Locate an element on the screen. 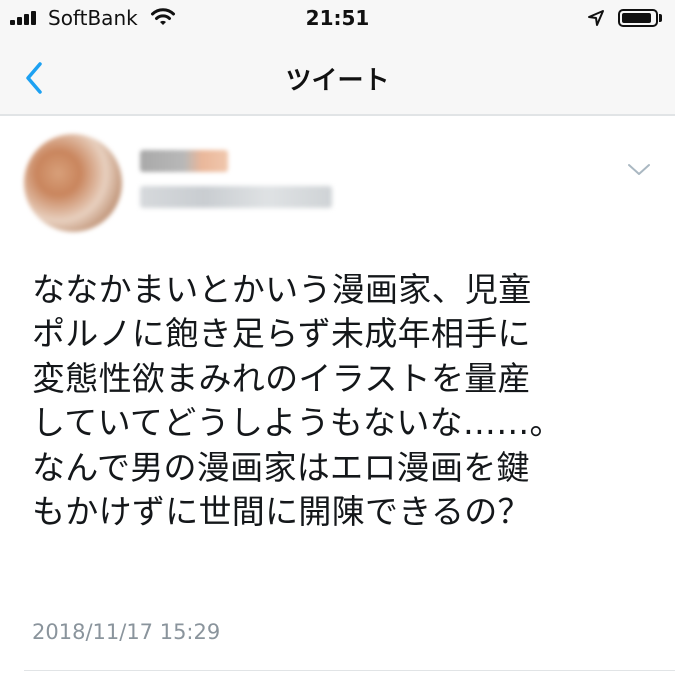 The image size is (675, 676). author-name-blurred is located at coordinates (184, 161).